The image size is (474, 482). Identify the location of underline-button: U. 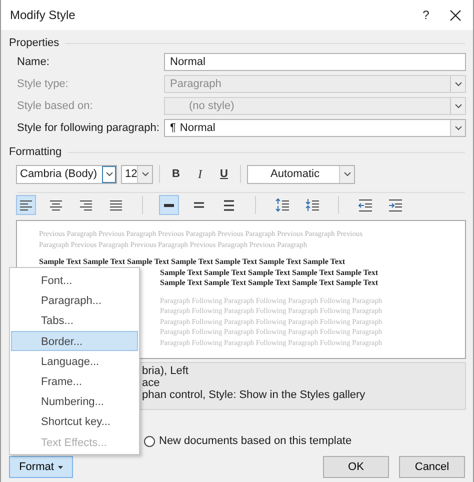
(224, 174).